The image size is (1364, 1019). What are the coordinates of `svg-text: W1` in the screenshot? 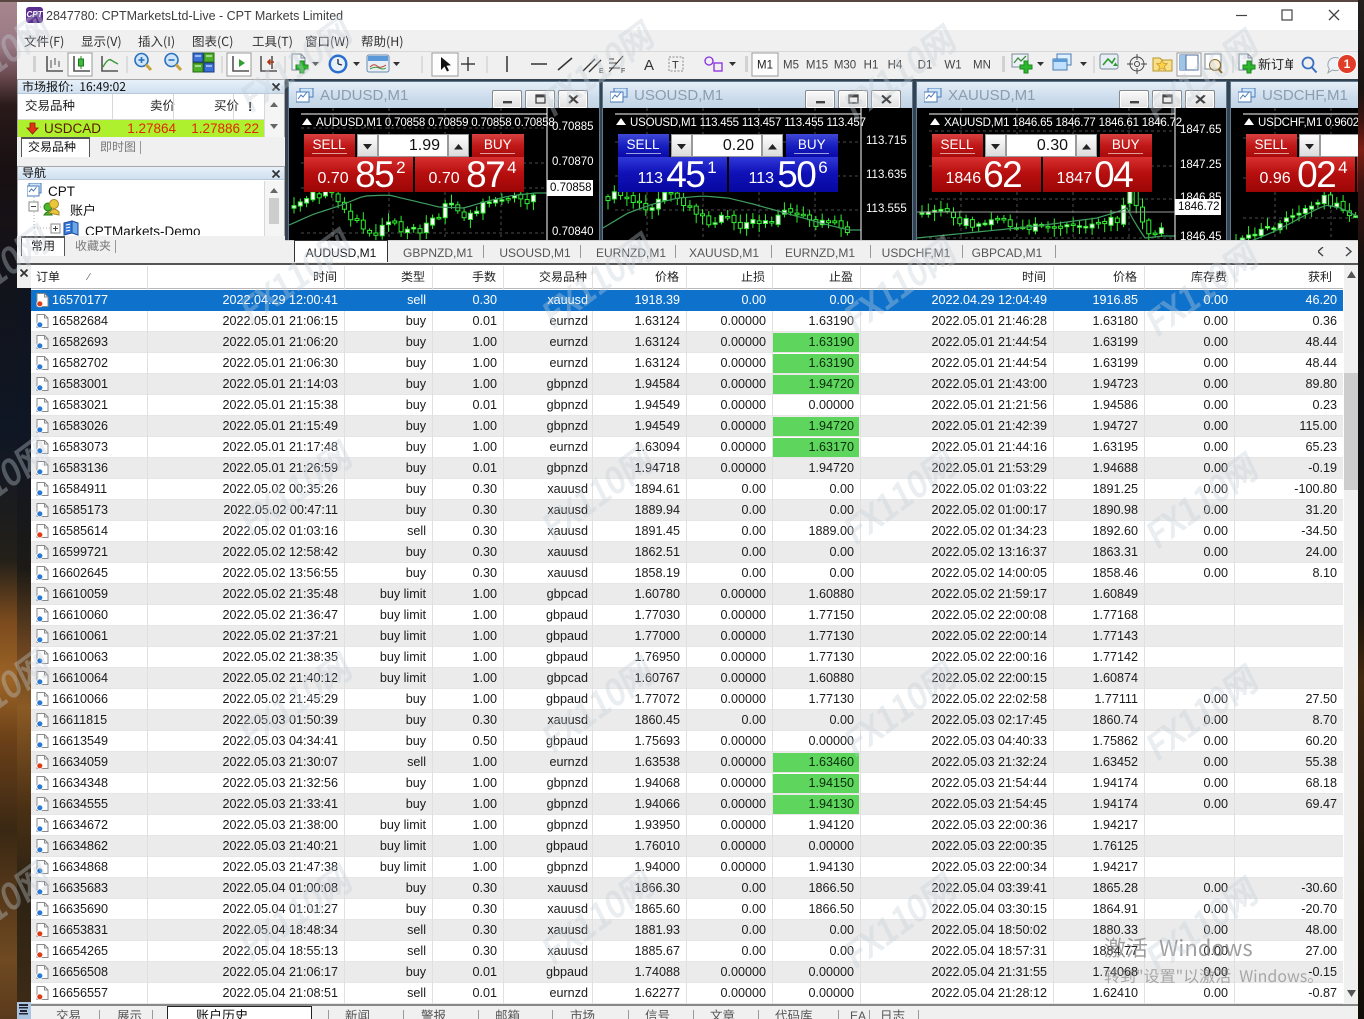 It's located at (952, 66).